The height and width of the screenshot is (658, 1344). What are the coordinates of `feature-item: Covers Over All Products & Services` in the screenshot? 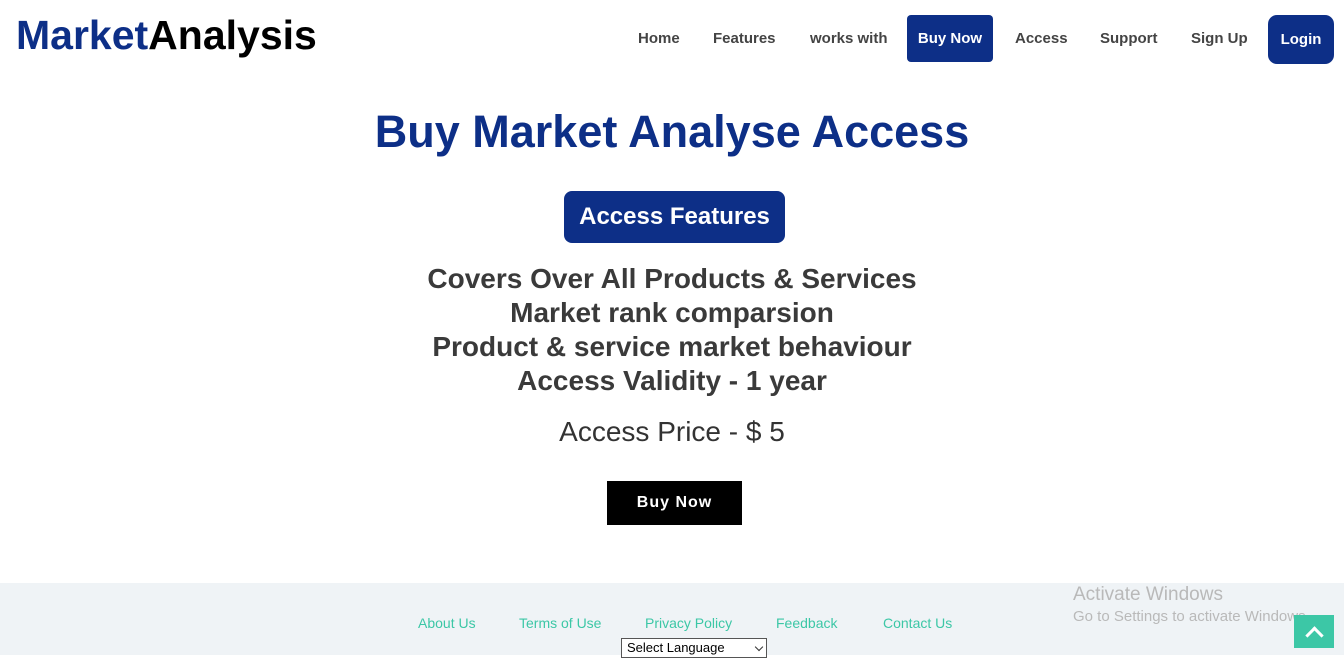 It's located at (672, 278).